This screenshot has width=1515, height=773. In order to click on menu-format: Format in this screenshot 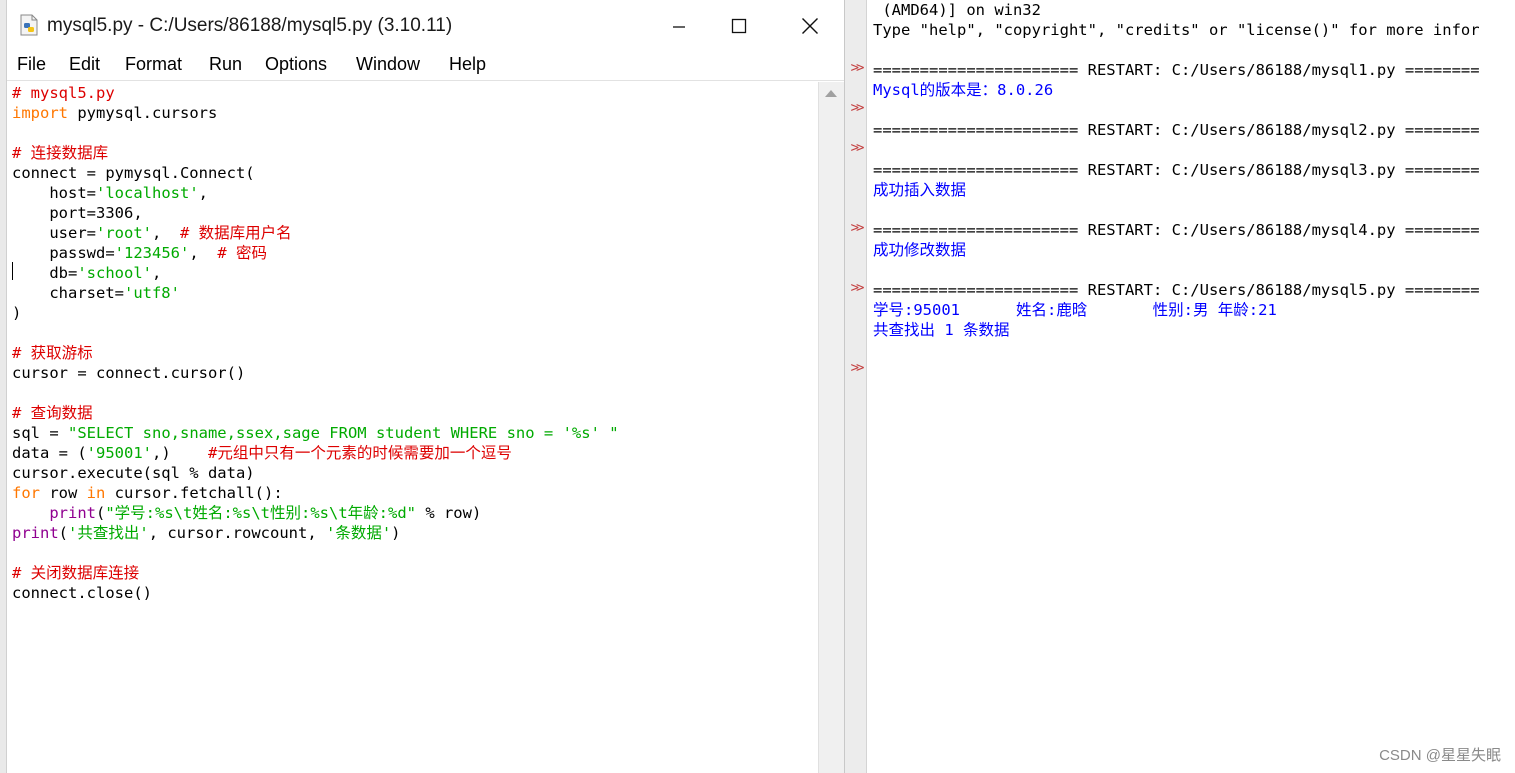, I will do `click(153, 64)`.